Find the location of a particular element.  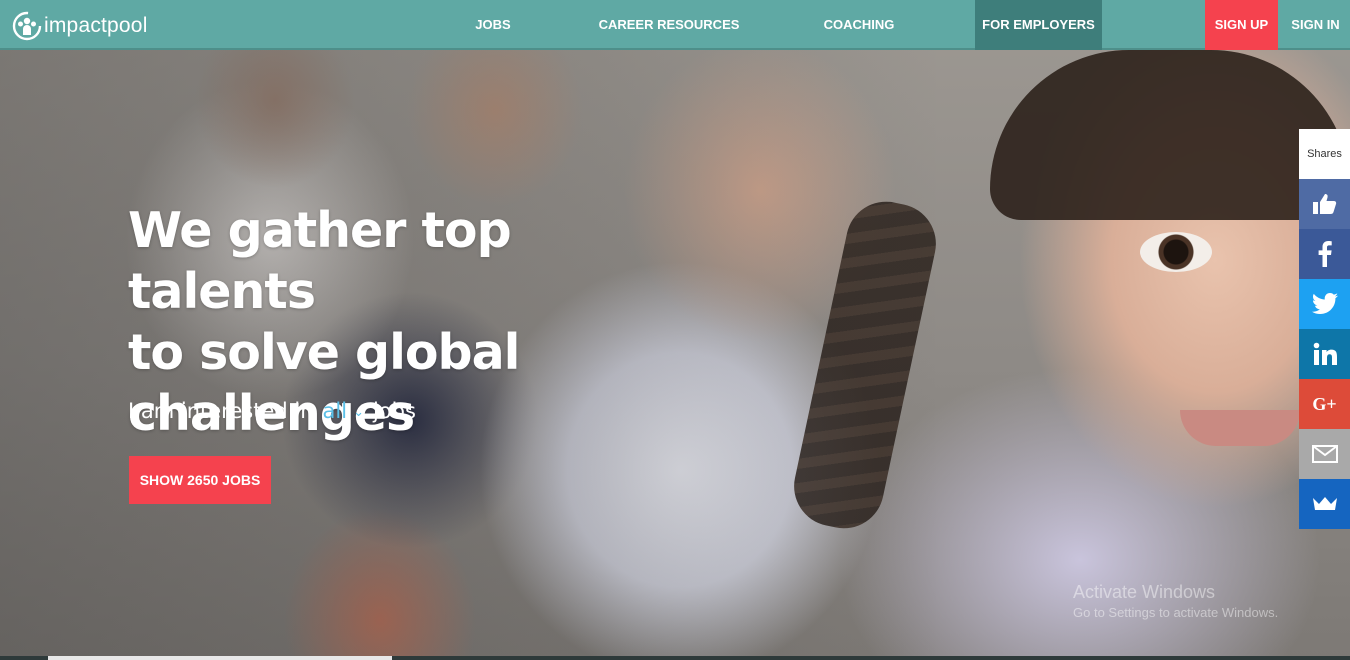

hero-photo-braid is located at coordinates (865, 365).